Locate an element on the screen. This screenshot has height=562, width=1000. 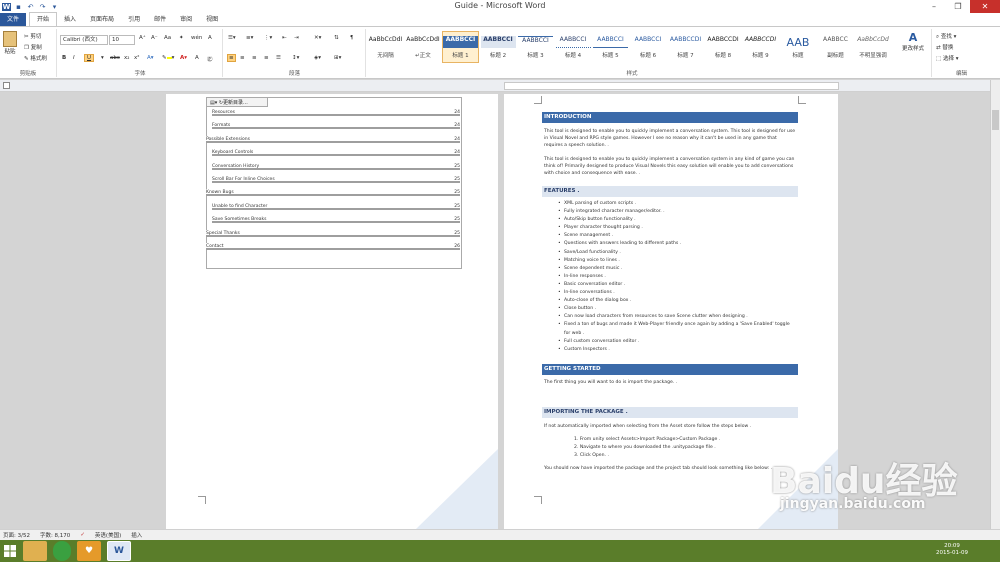
underline-dropdown: ▾ is located at coordinates (102, 58).